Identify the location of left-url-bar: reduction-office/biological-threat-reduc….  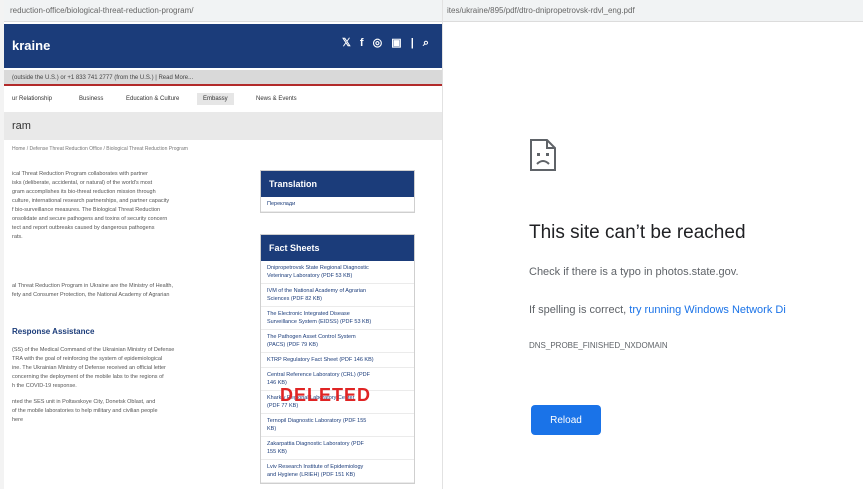
(223, 11).